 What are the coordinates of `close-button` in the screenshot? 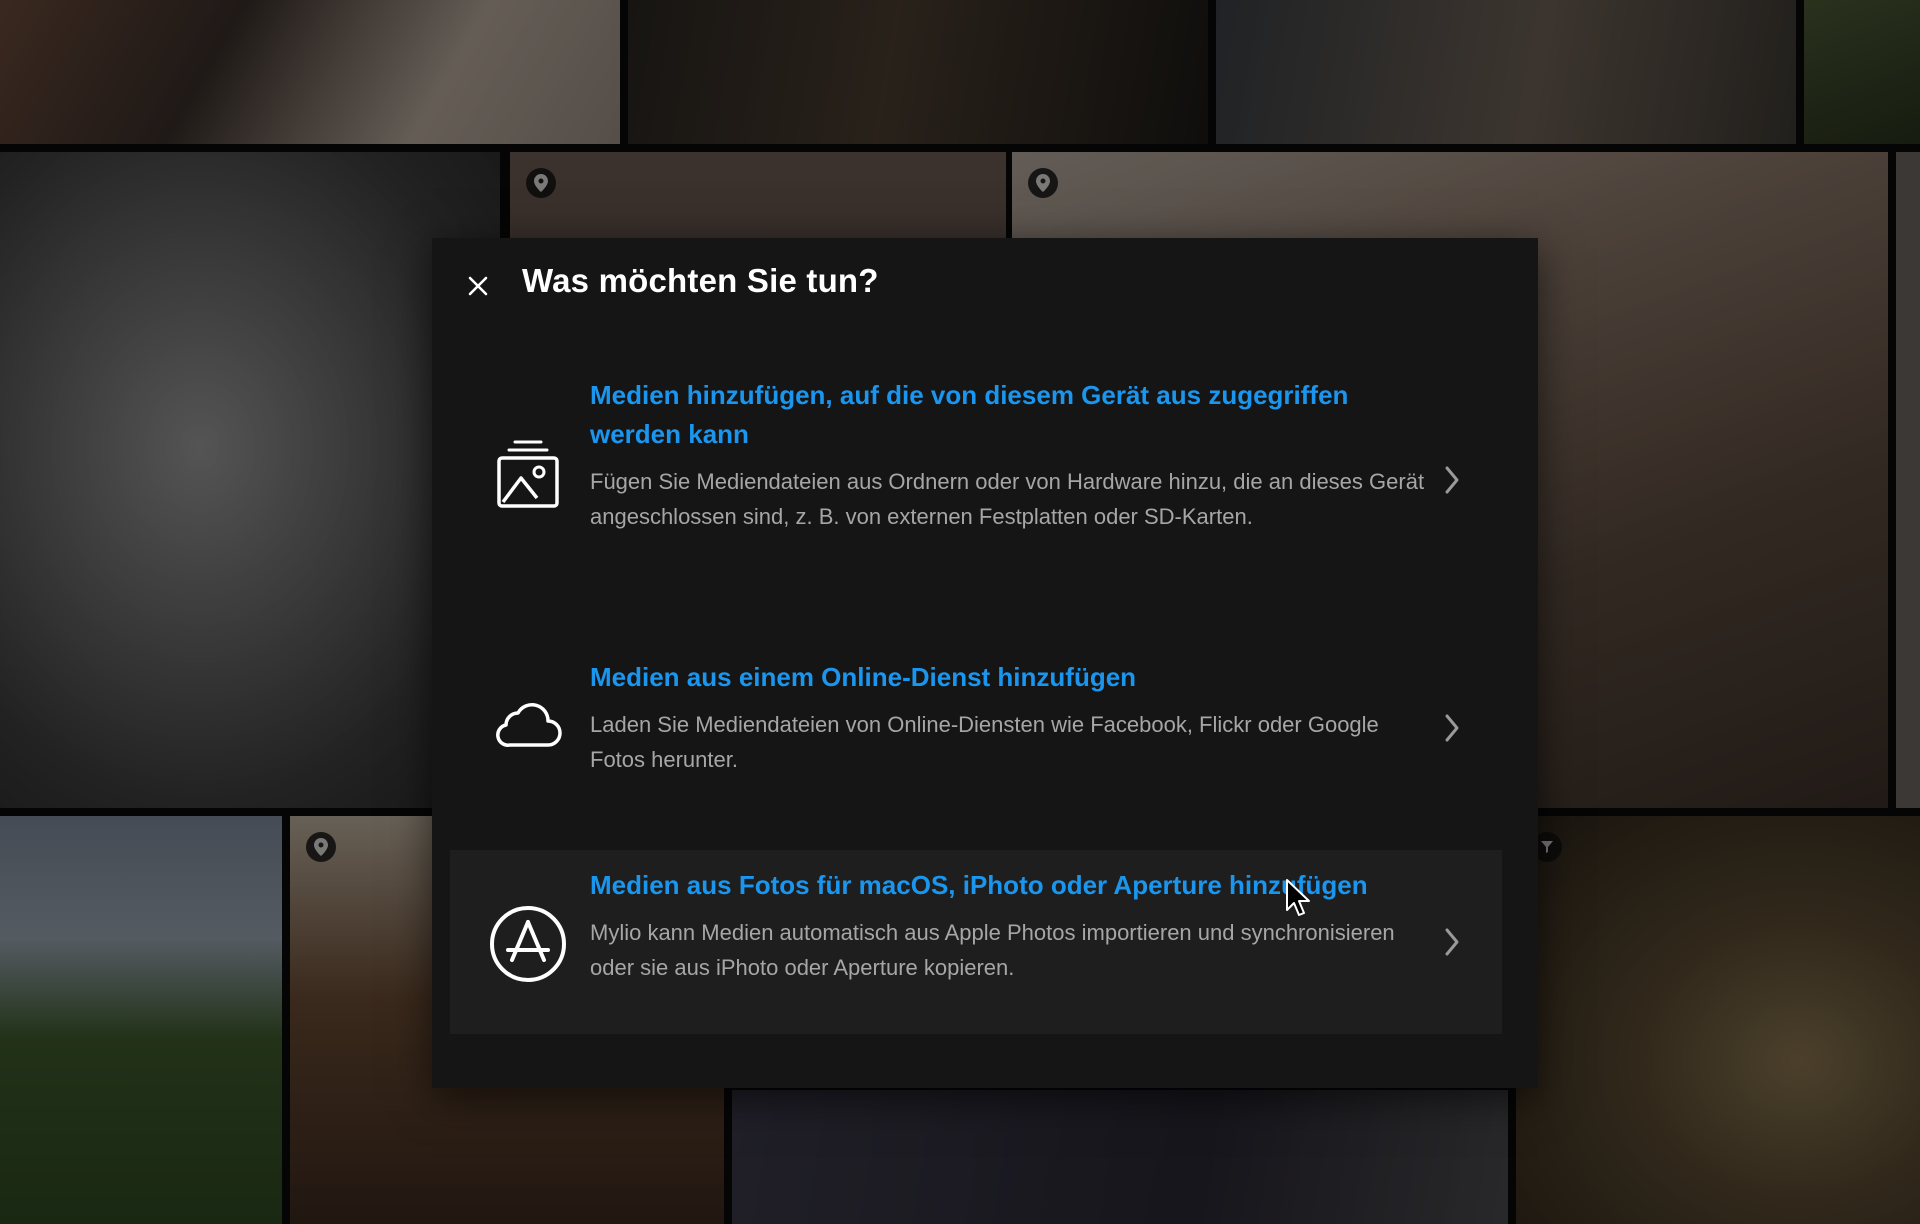 It's located at (478, 286).